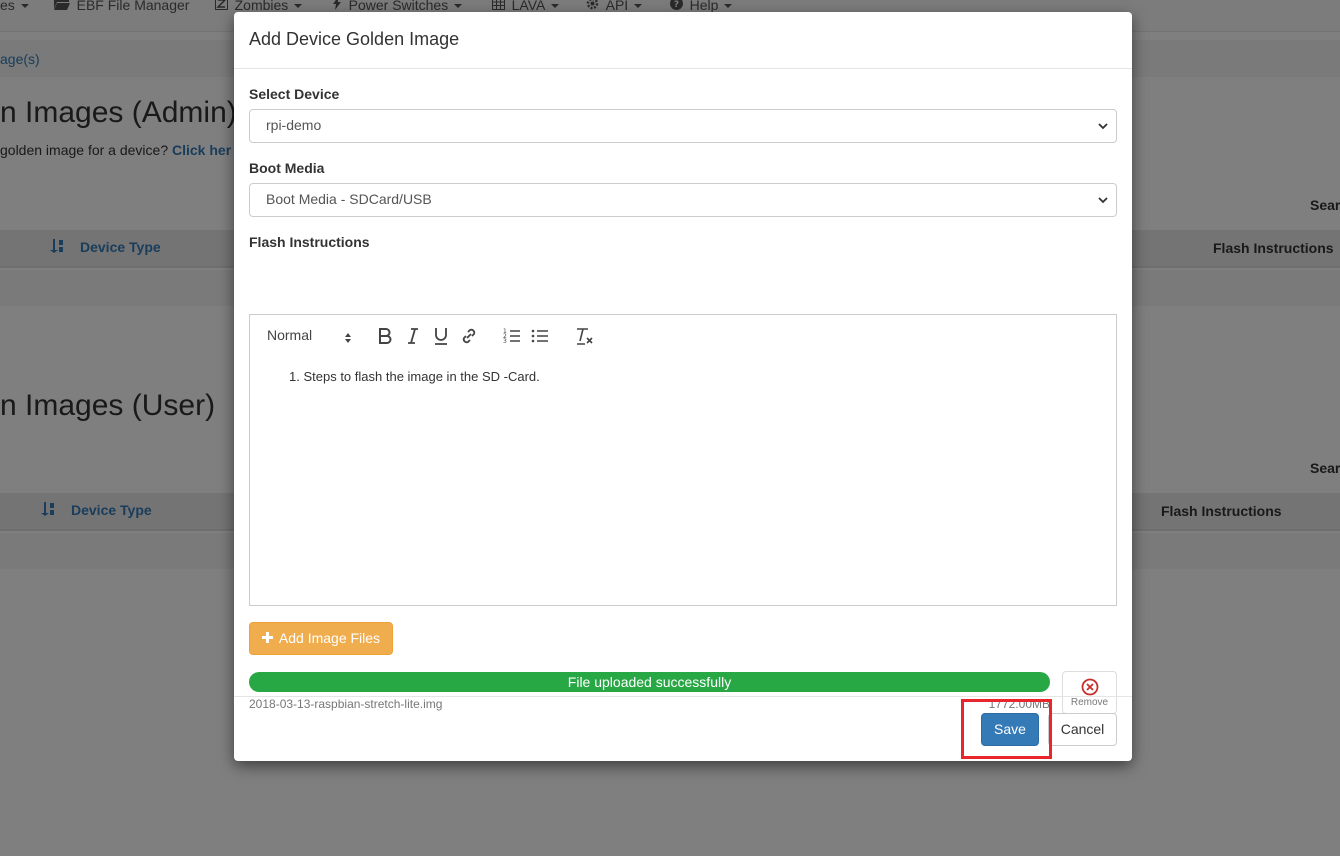 The image size is (1340, 856). I want to click on boot-media-label: Boot Media, so click(287, 168).